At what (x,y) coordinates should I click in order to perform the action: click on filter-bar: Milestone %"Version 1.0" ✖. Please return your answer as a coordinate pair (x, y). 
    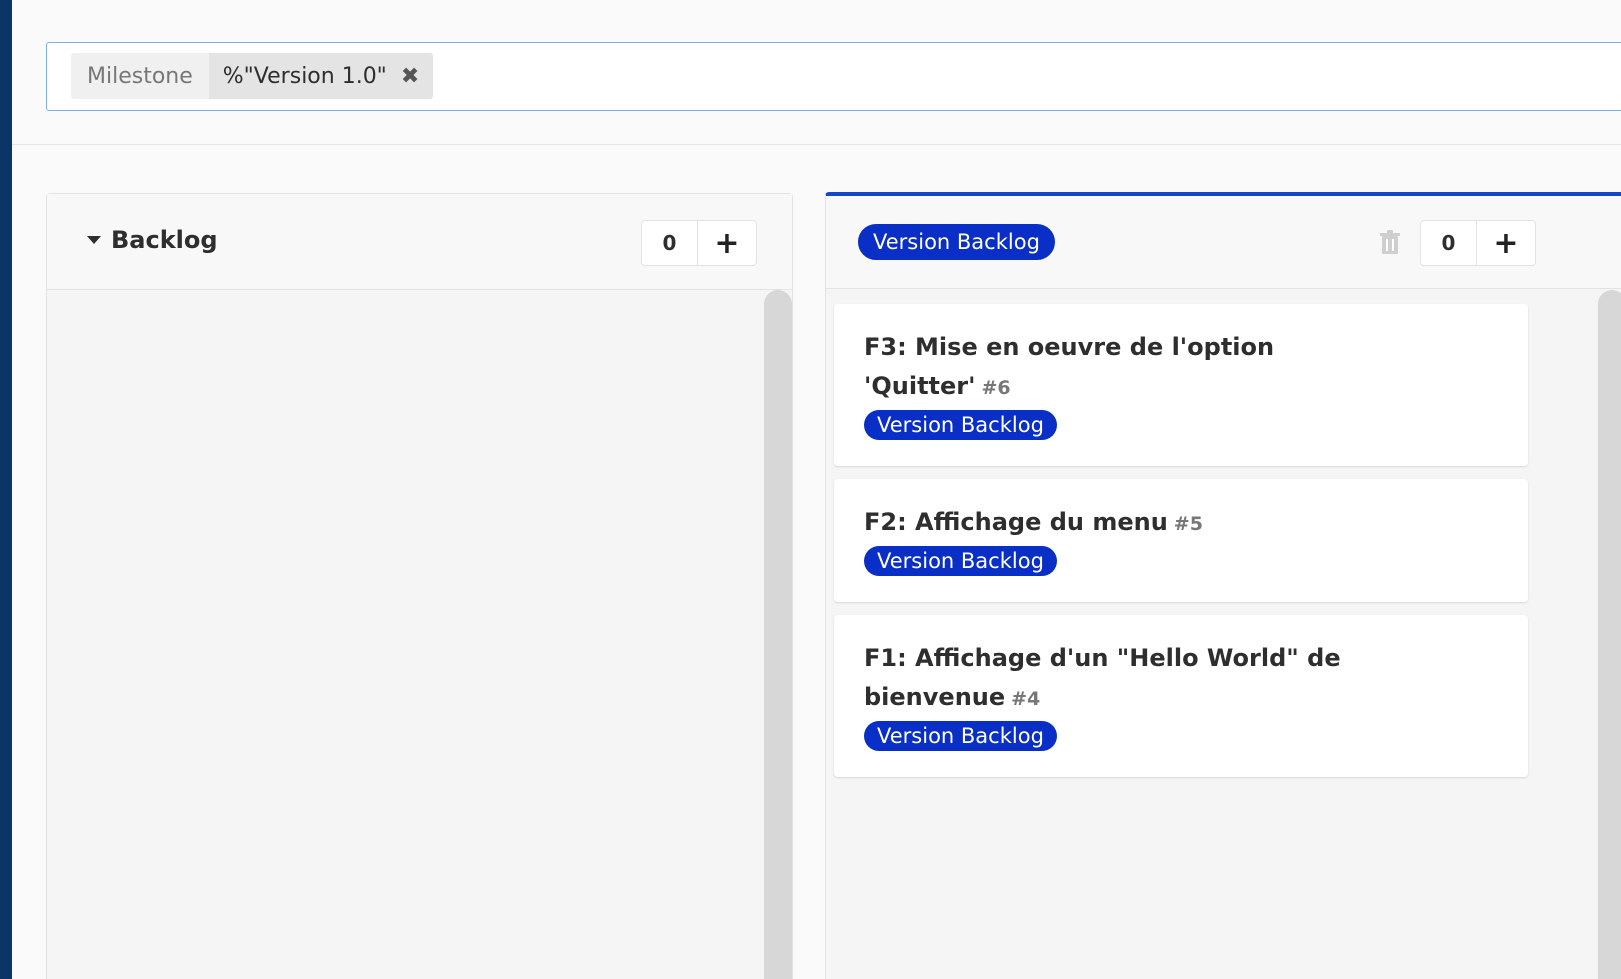
    Looking at the image, I should click on (816, 72).